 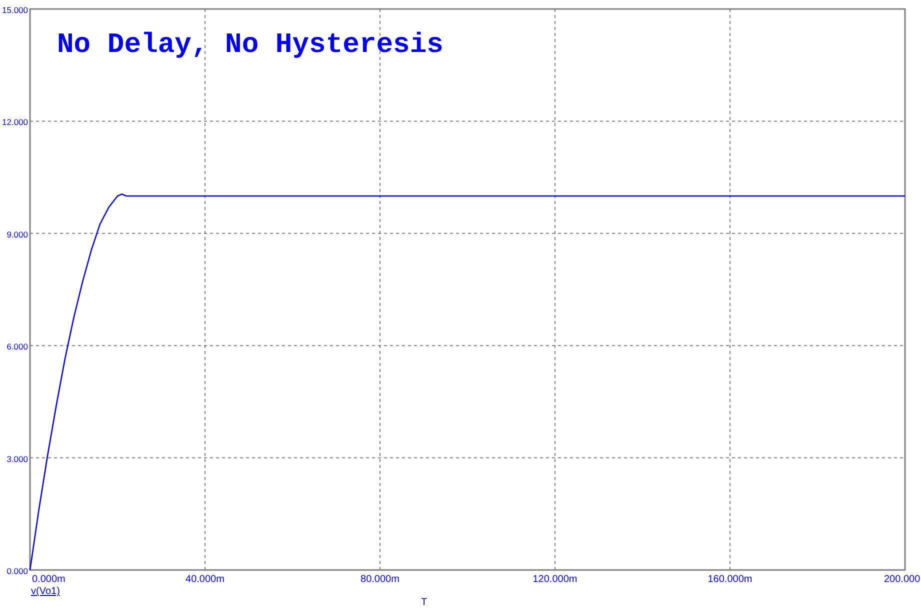 What do you see at coordinates (250, 45) in the screenshot?
I see `chart-title: No Delay, No Hysteresis` at bounding box center [250, 45].